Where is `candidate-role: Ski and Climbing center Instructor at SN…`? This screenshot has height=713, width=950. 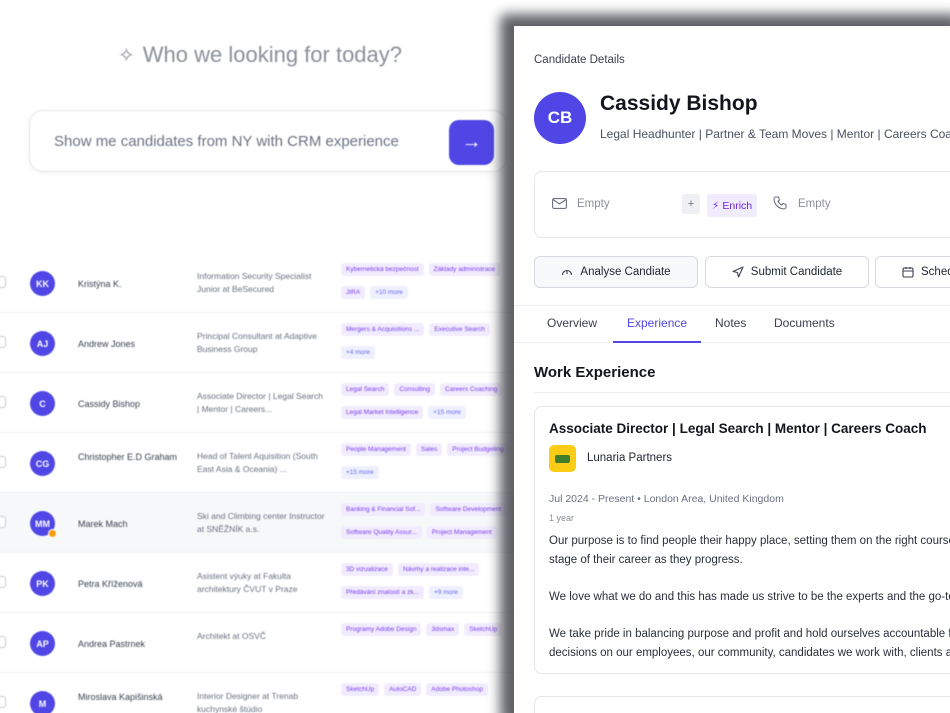 candidate-role: Ski and Climbing center Instructor at SN… is located at coordinates (261, 522).